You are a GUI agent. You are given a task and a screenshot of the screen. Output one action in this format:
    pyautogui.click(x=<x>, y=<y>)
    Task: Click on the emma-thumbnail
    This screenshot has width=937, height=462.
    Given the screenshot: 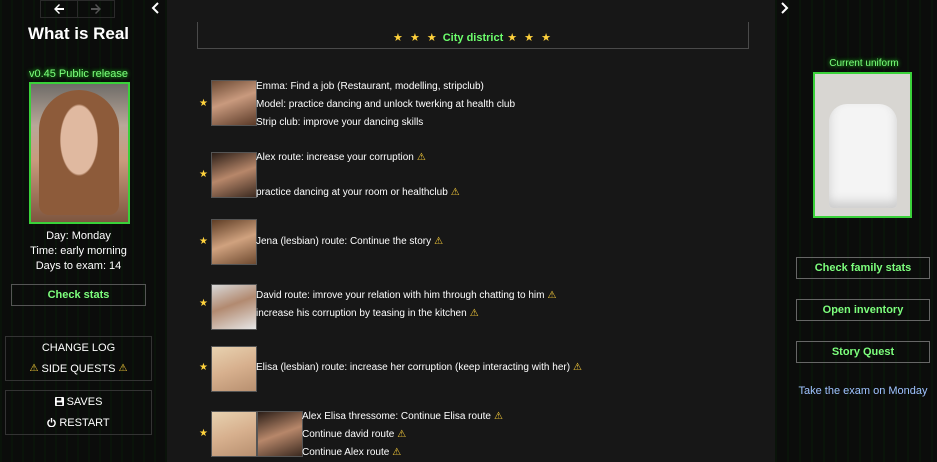 What is the action you would take?
    pyautogui.click(x=234, y=103)
    